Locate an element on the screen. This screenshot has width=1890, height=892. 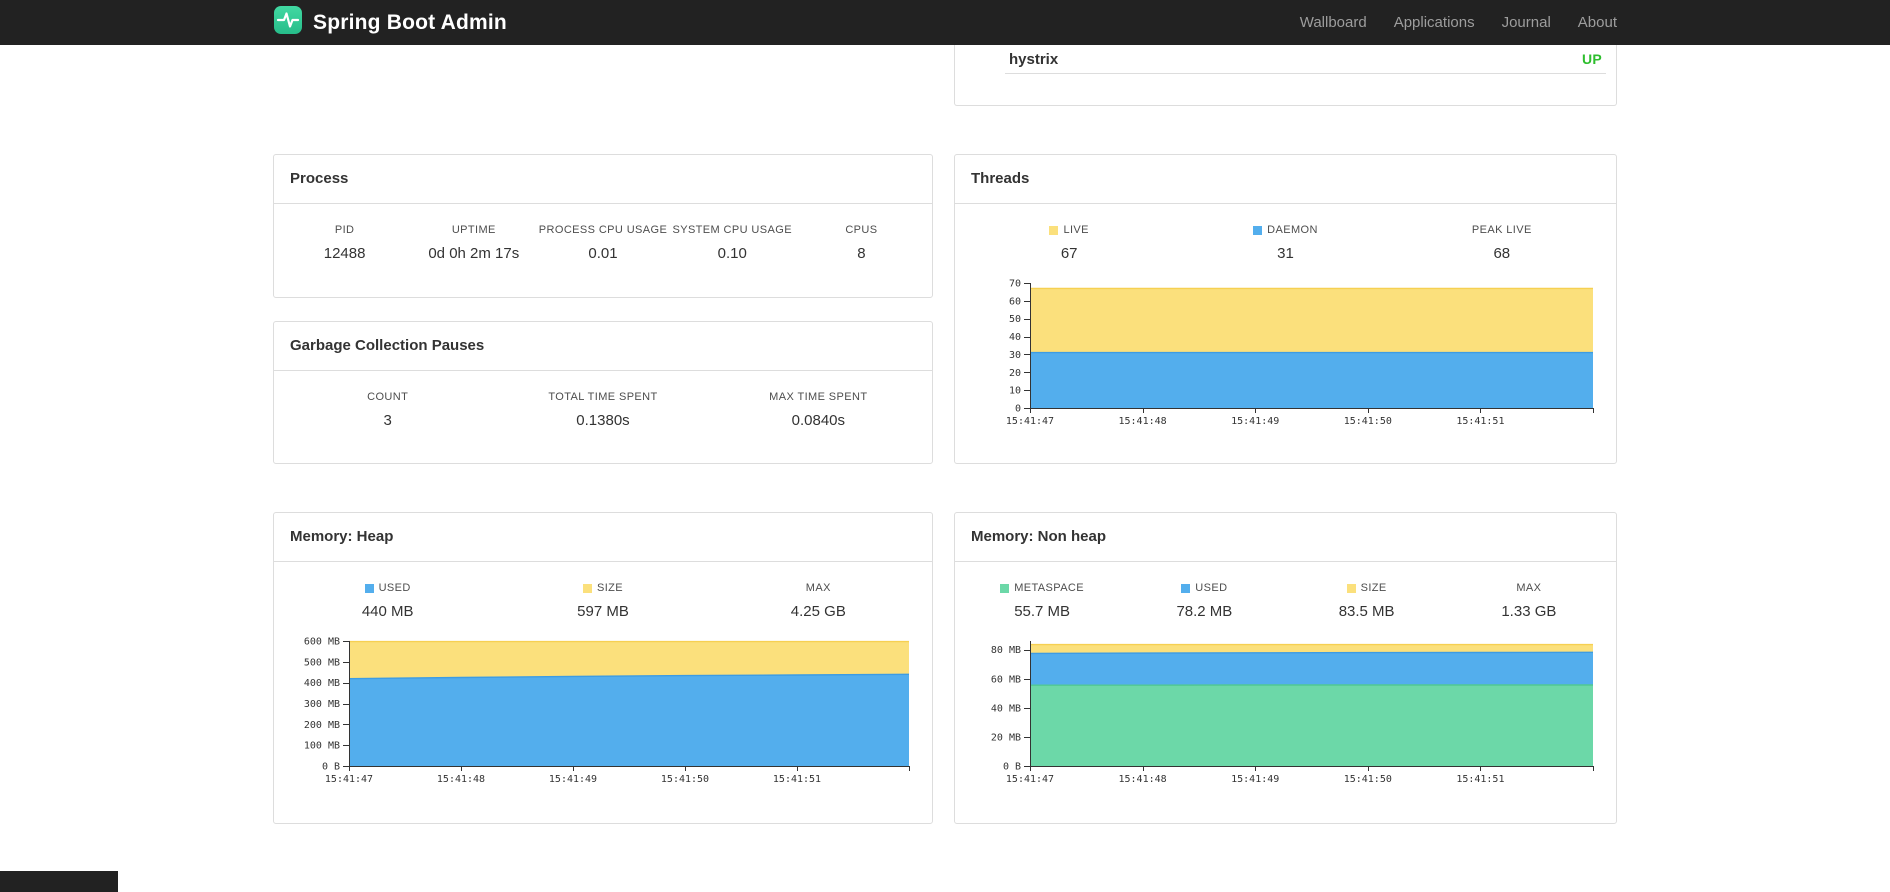
stat-label: MAX is located at coordinates (1529, 588).